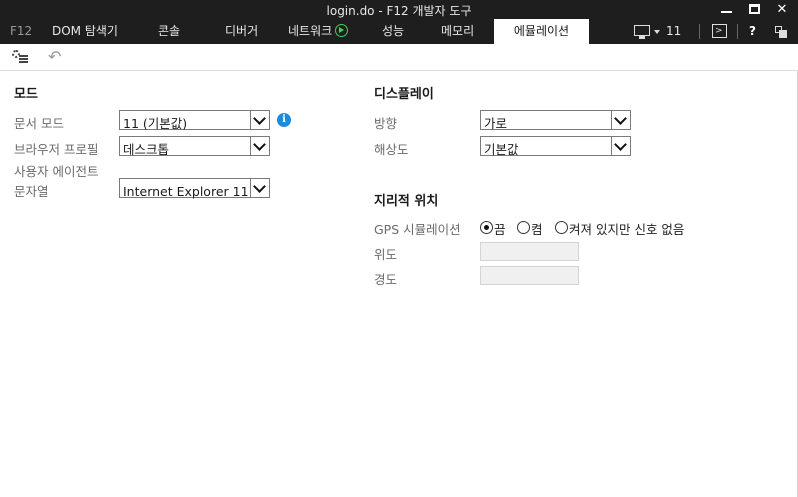 Image resolution: width=798 pixels, height=497 pixels. What do you see at coordinates (561, 227) in the screenshot?
I see `gps-no-signal-radio` at bounding box center [561, 227].